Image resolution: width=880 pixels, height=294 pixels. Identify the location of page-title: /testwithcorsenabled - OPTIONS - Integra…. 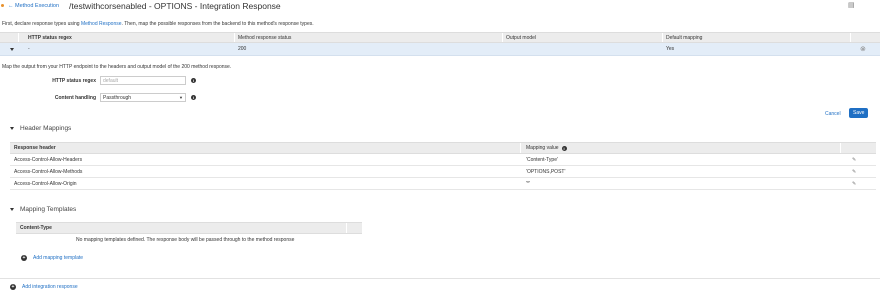
(175, 6).